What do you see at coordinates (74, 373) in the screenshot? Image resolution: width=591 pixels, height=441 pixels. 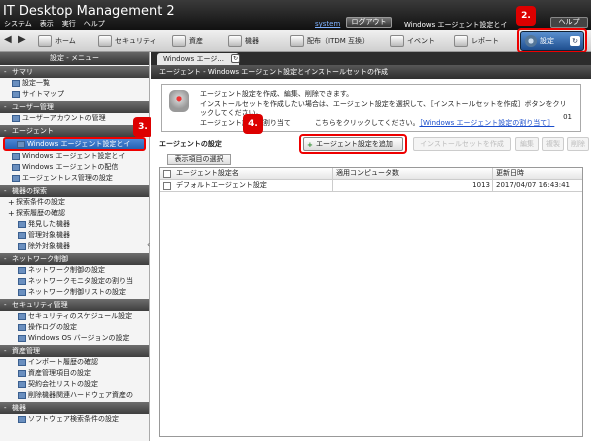 I see `nav-asset-items: 資産管理項目の設定` at bounding box center [74, 373].